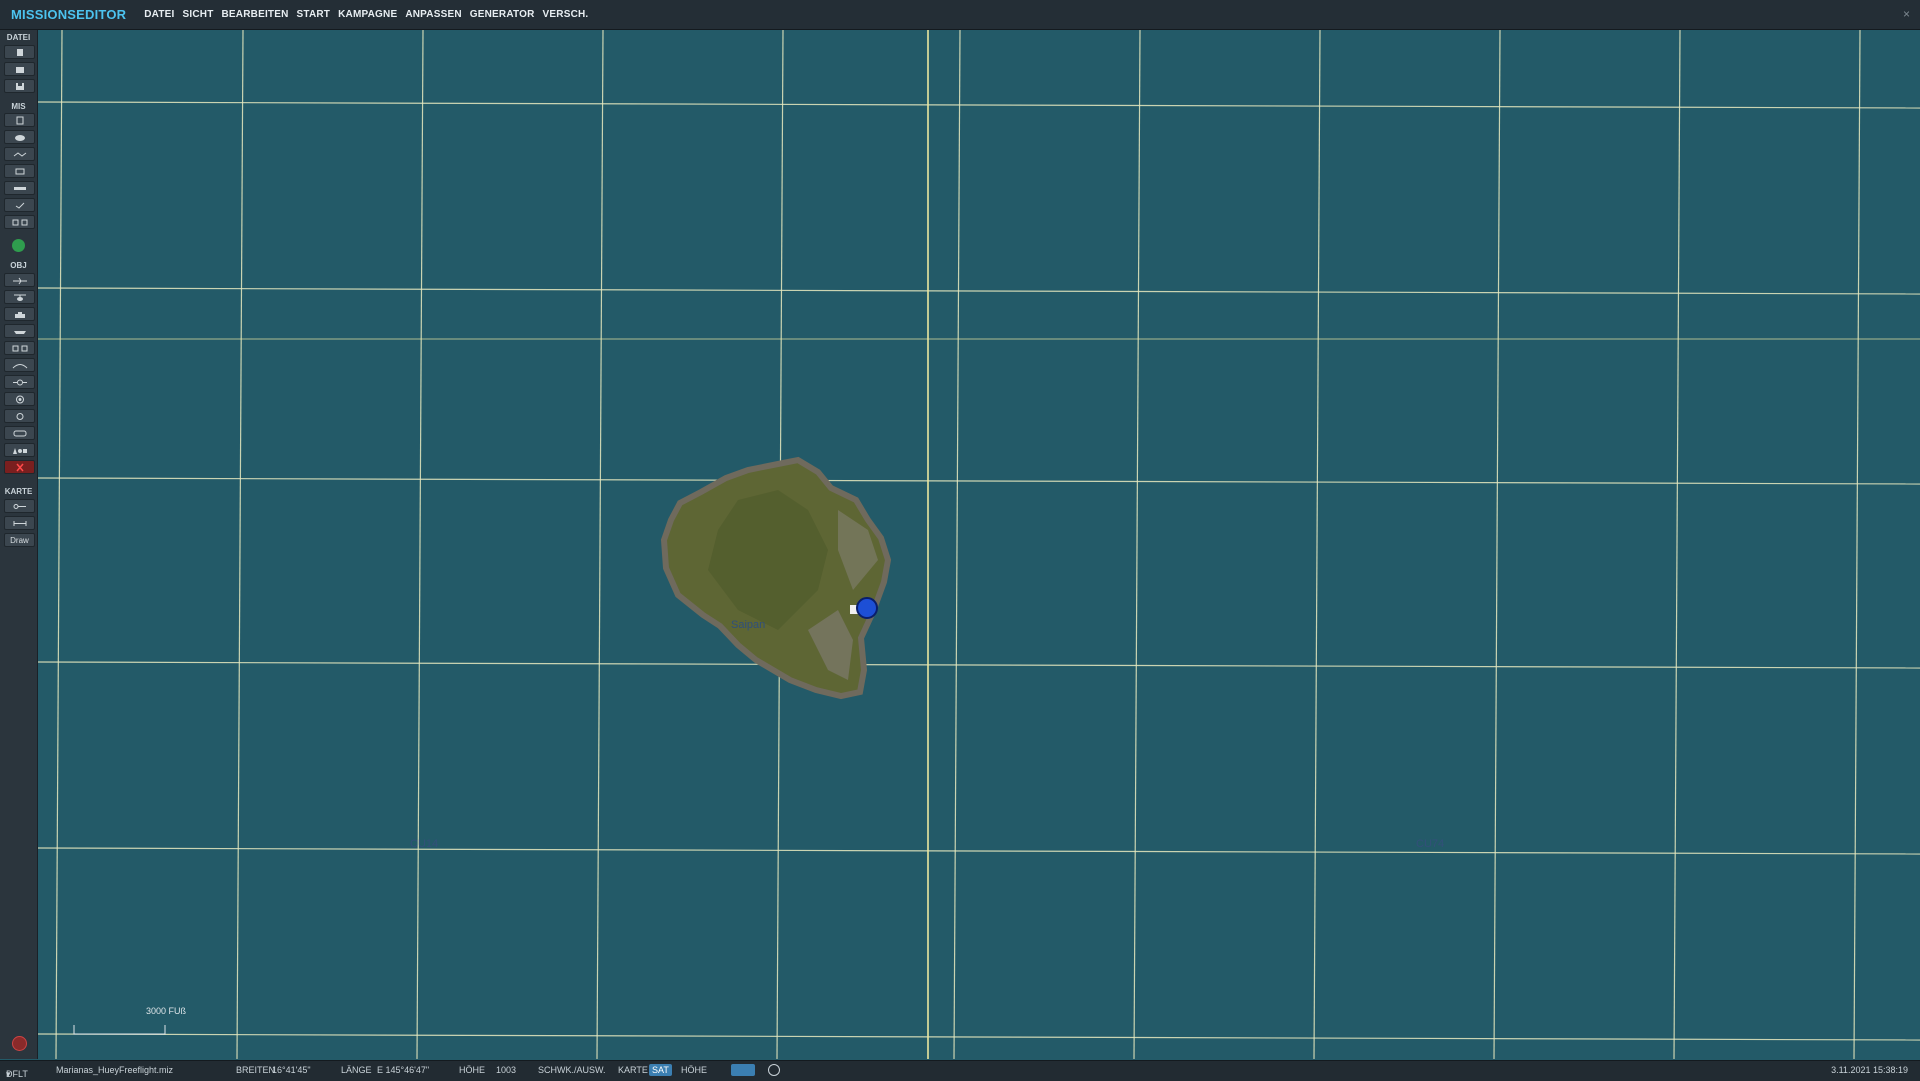  I want to click on menu-datei: DATEI, so click(159, 14).